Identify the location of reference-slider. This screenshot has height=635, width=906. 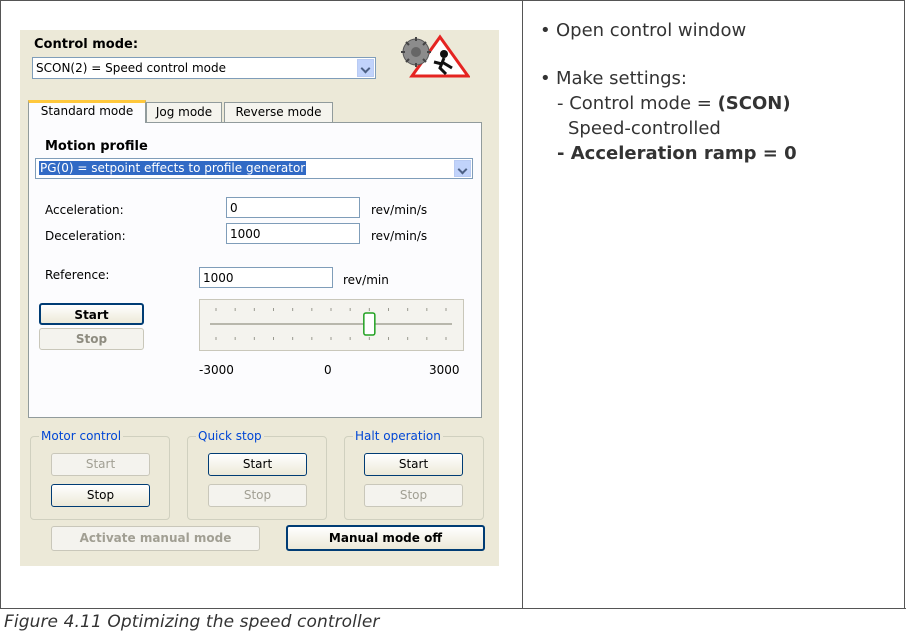
(331, 325).